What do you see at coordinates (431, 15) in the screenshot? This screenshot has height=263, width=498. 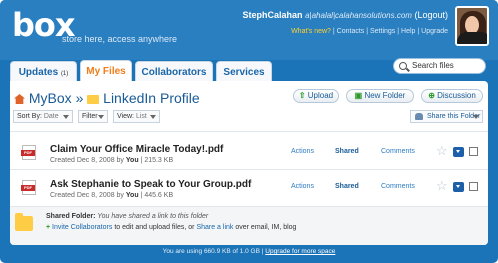 I see `logout-link: (Logout)` at bounding box center [431, 15].